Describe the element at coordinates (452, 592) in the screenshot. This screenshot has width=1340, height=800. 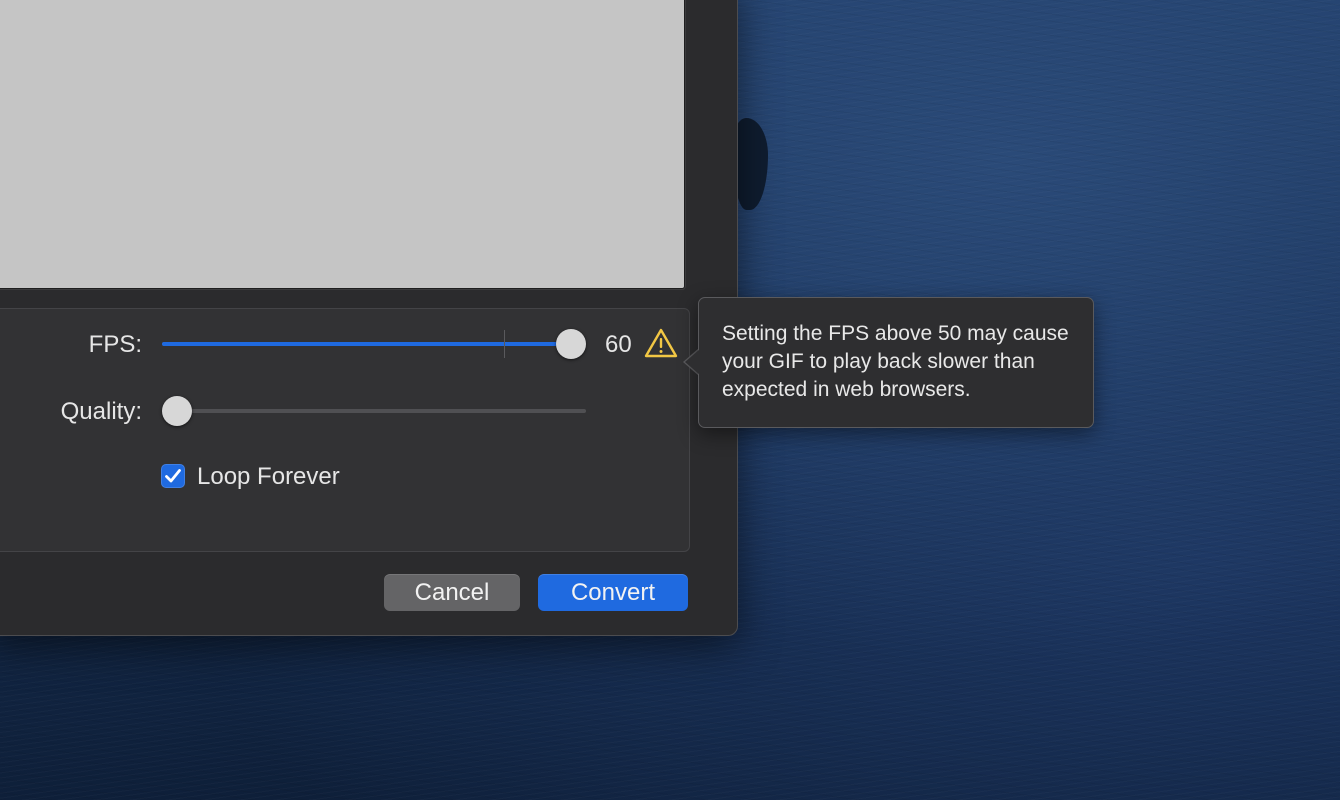
I see `cancel-button: Cancel` at that location.